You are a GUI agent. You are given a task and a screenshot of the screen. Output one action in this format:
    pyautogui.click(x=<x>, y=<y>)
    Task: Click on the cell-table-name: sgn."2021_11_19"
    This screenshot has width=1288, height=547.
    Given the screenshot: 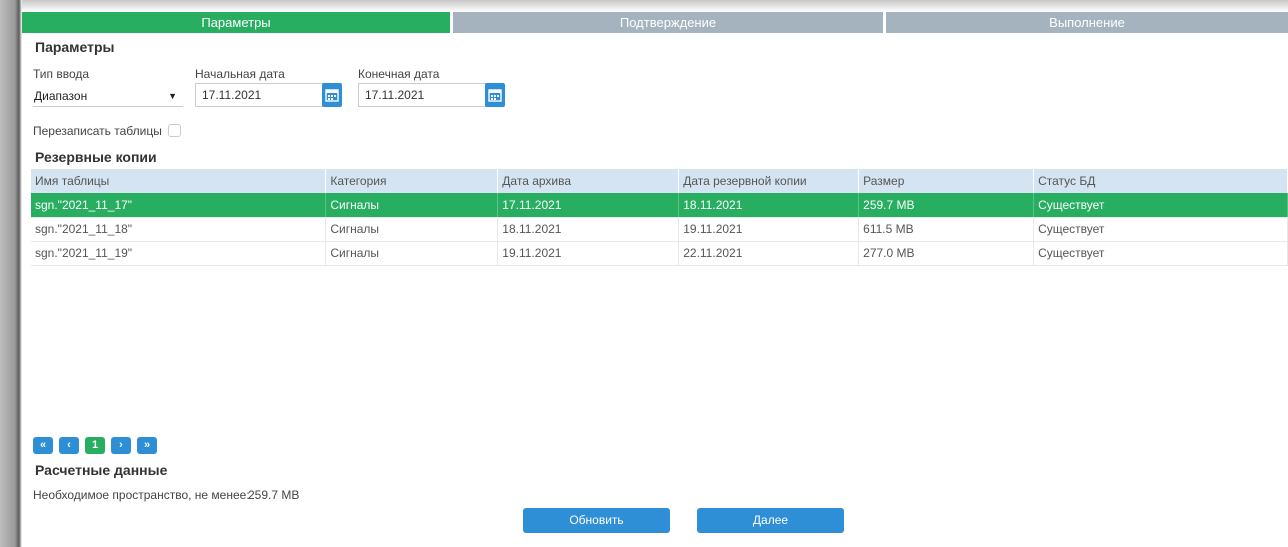 What is the action you would take?
    pyautogui.click(x=179, y=253)
    